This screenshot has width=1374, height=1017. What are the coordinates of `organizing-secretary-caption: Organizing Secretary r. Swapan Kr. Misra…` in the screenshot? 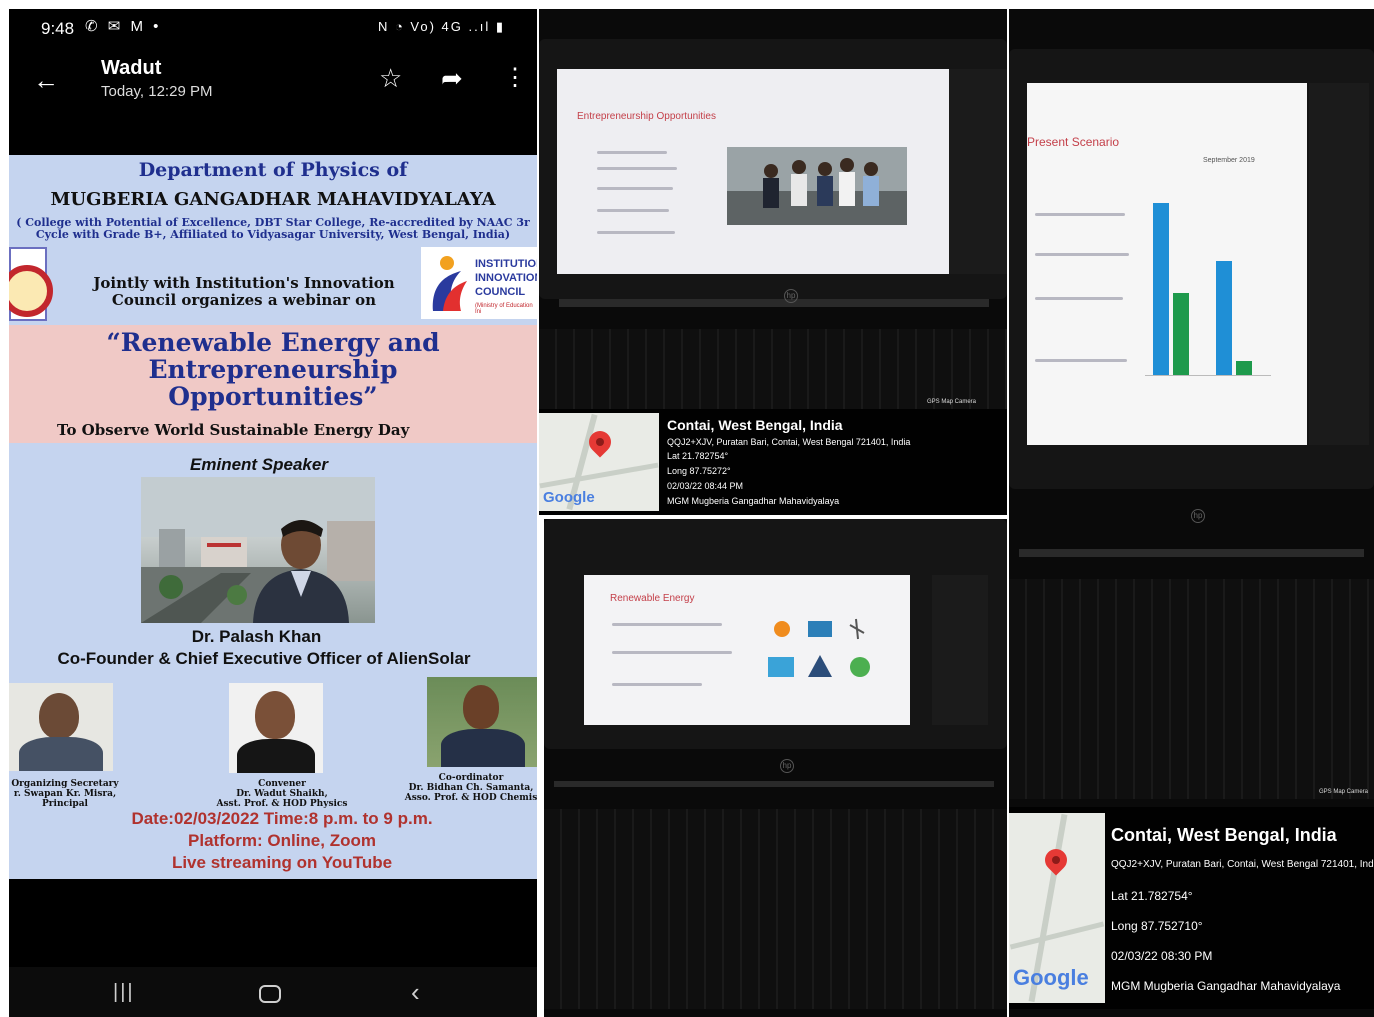 It's located at (65, 794).